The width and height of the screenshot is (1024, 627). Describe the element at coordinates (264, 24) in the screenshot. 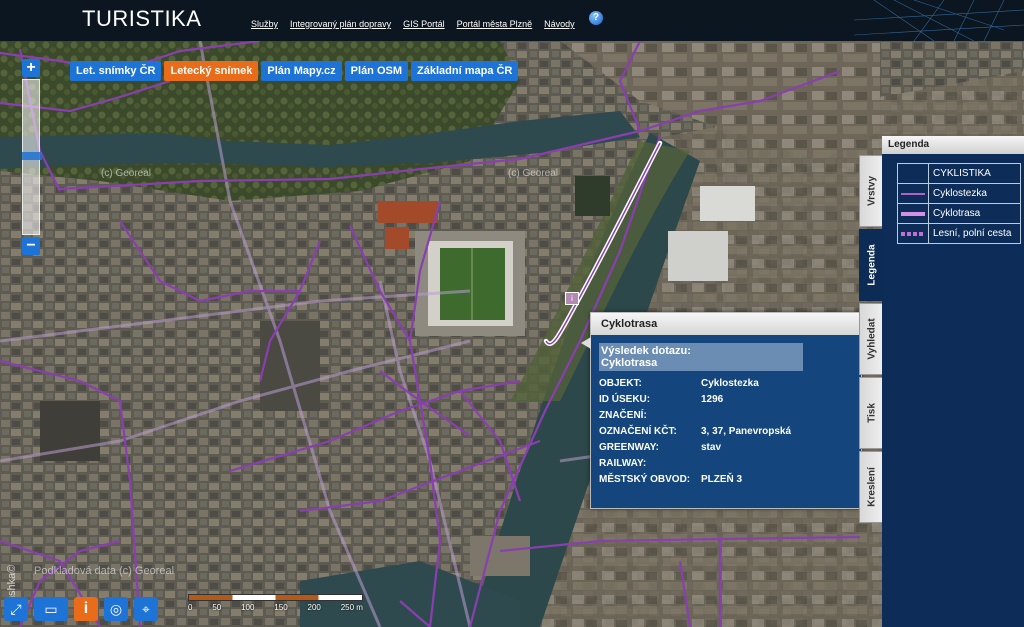

I see `nav-link-sluzby: Služby` at that location.